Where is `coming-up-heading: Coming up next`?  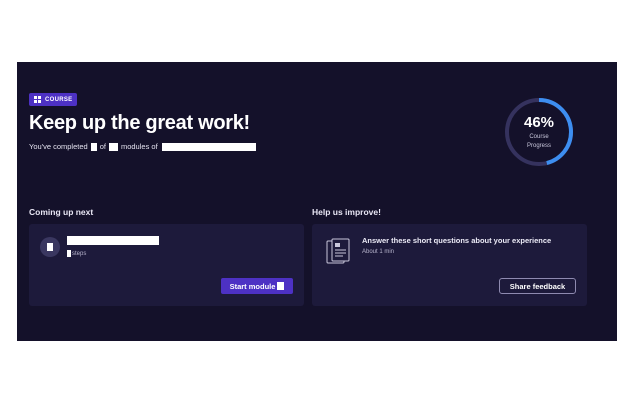 coming-up-heading: Coming up next is located at coordinates (61, 212).